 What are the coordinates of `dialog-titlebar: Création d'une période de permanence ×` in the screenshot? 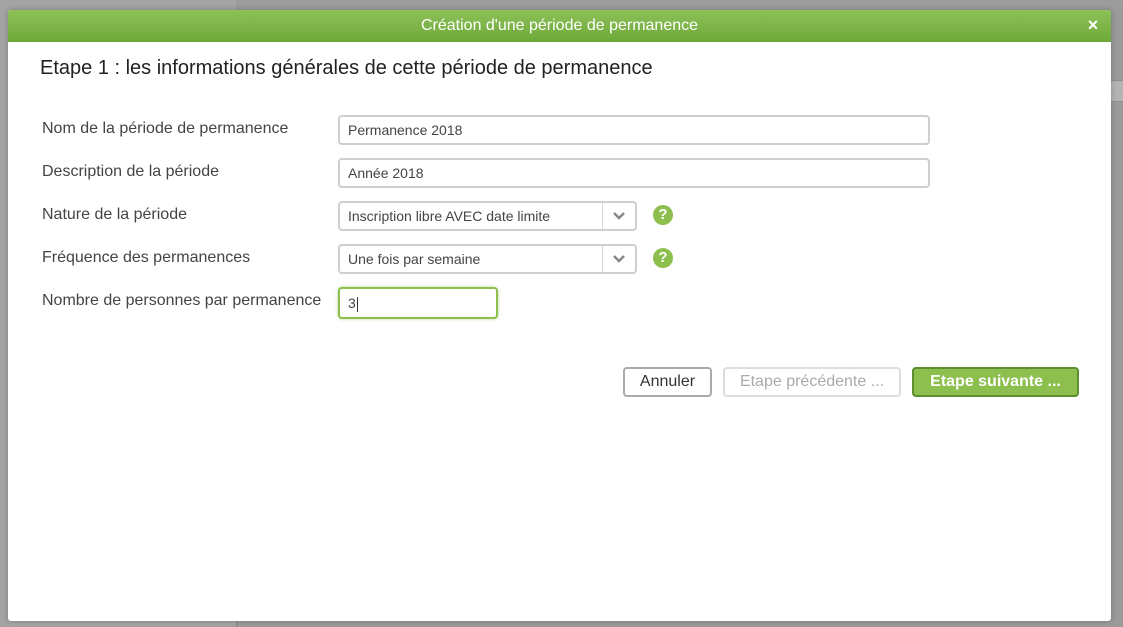 It's located at (559, 26).